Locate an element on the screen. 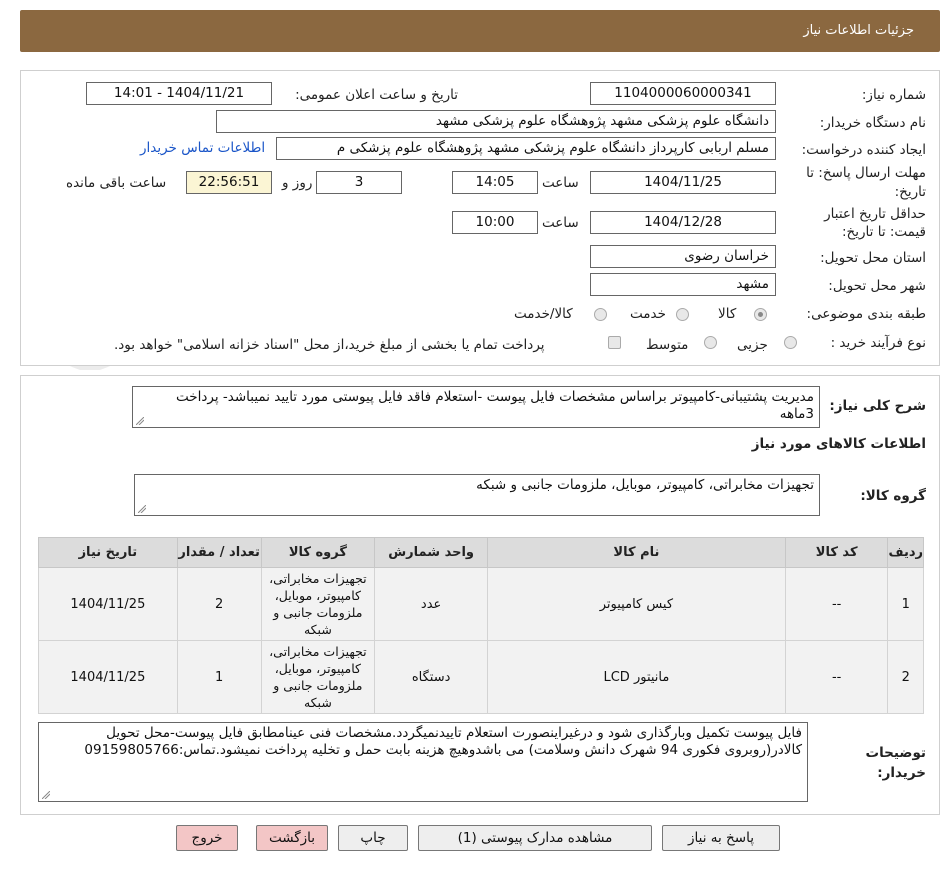  validity-label: حداقل تاریخ اعتبار is located at coordinates (875, 214).